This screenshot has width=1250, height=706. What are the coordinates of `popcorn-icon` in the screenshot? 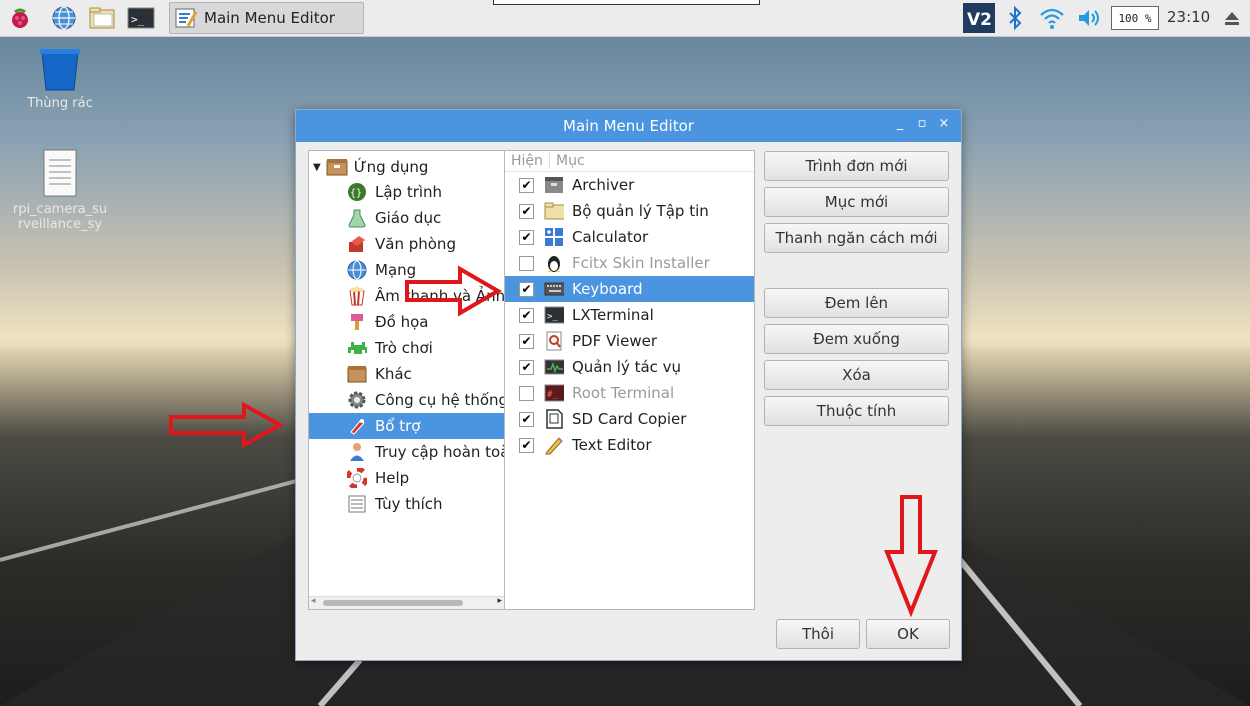 It's located at (357, 296).